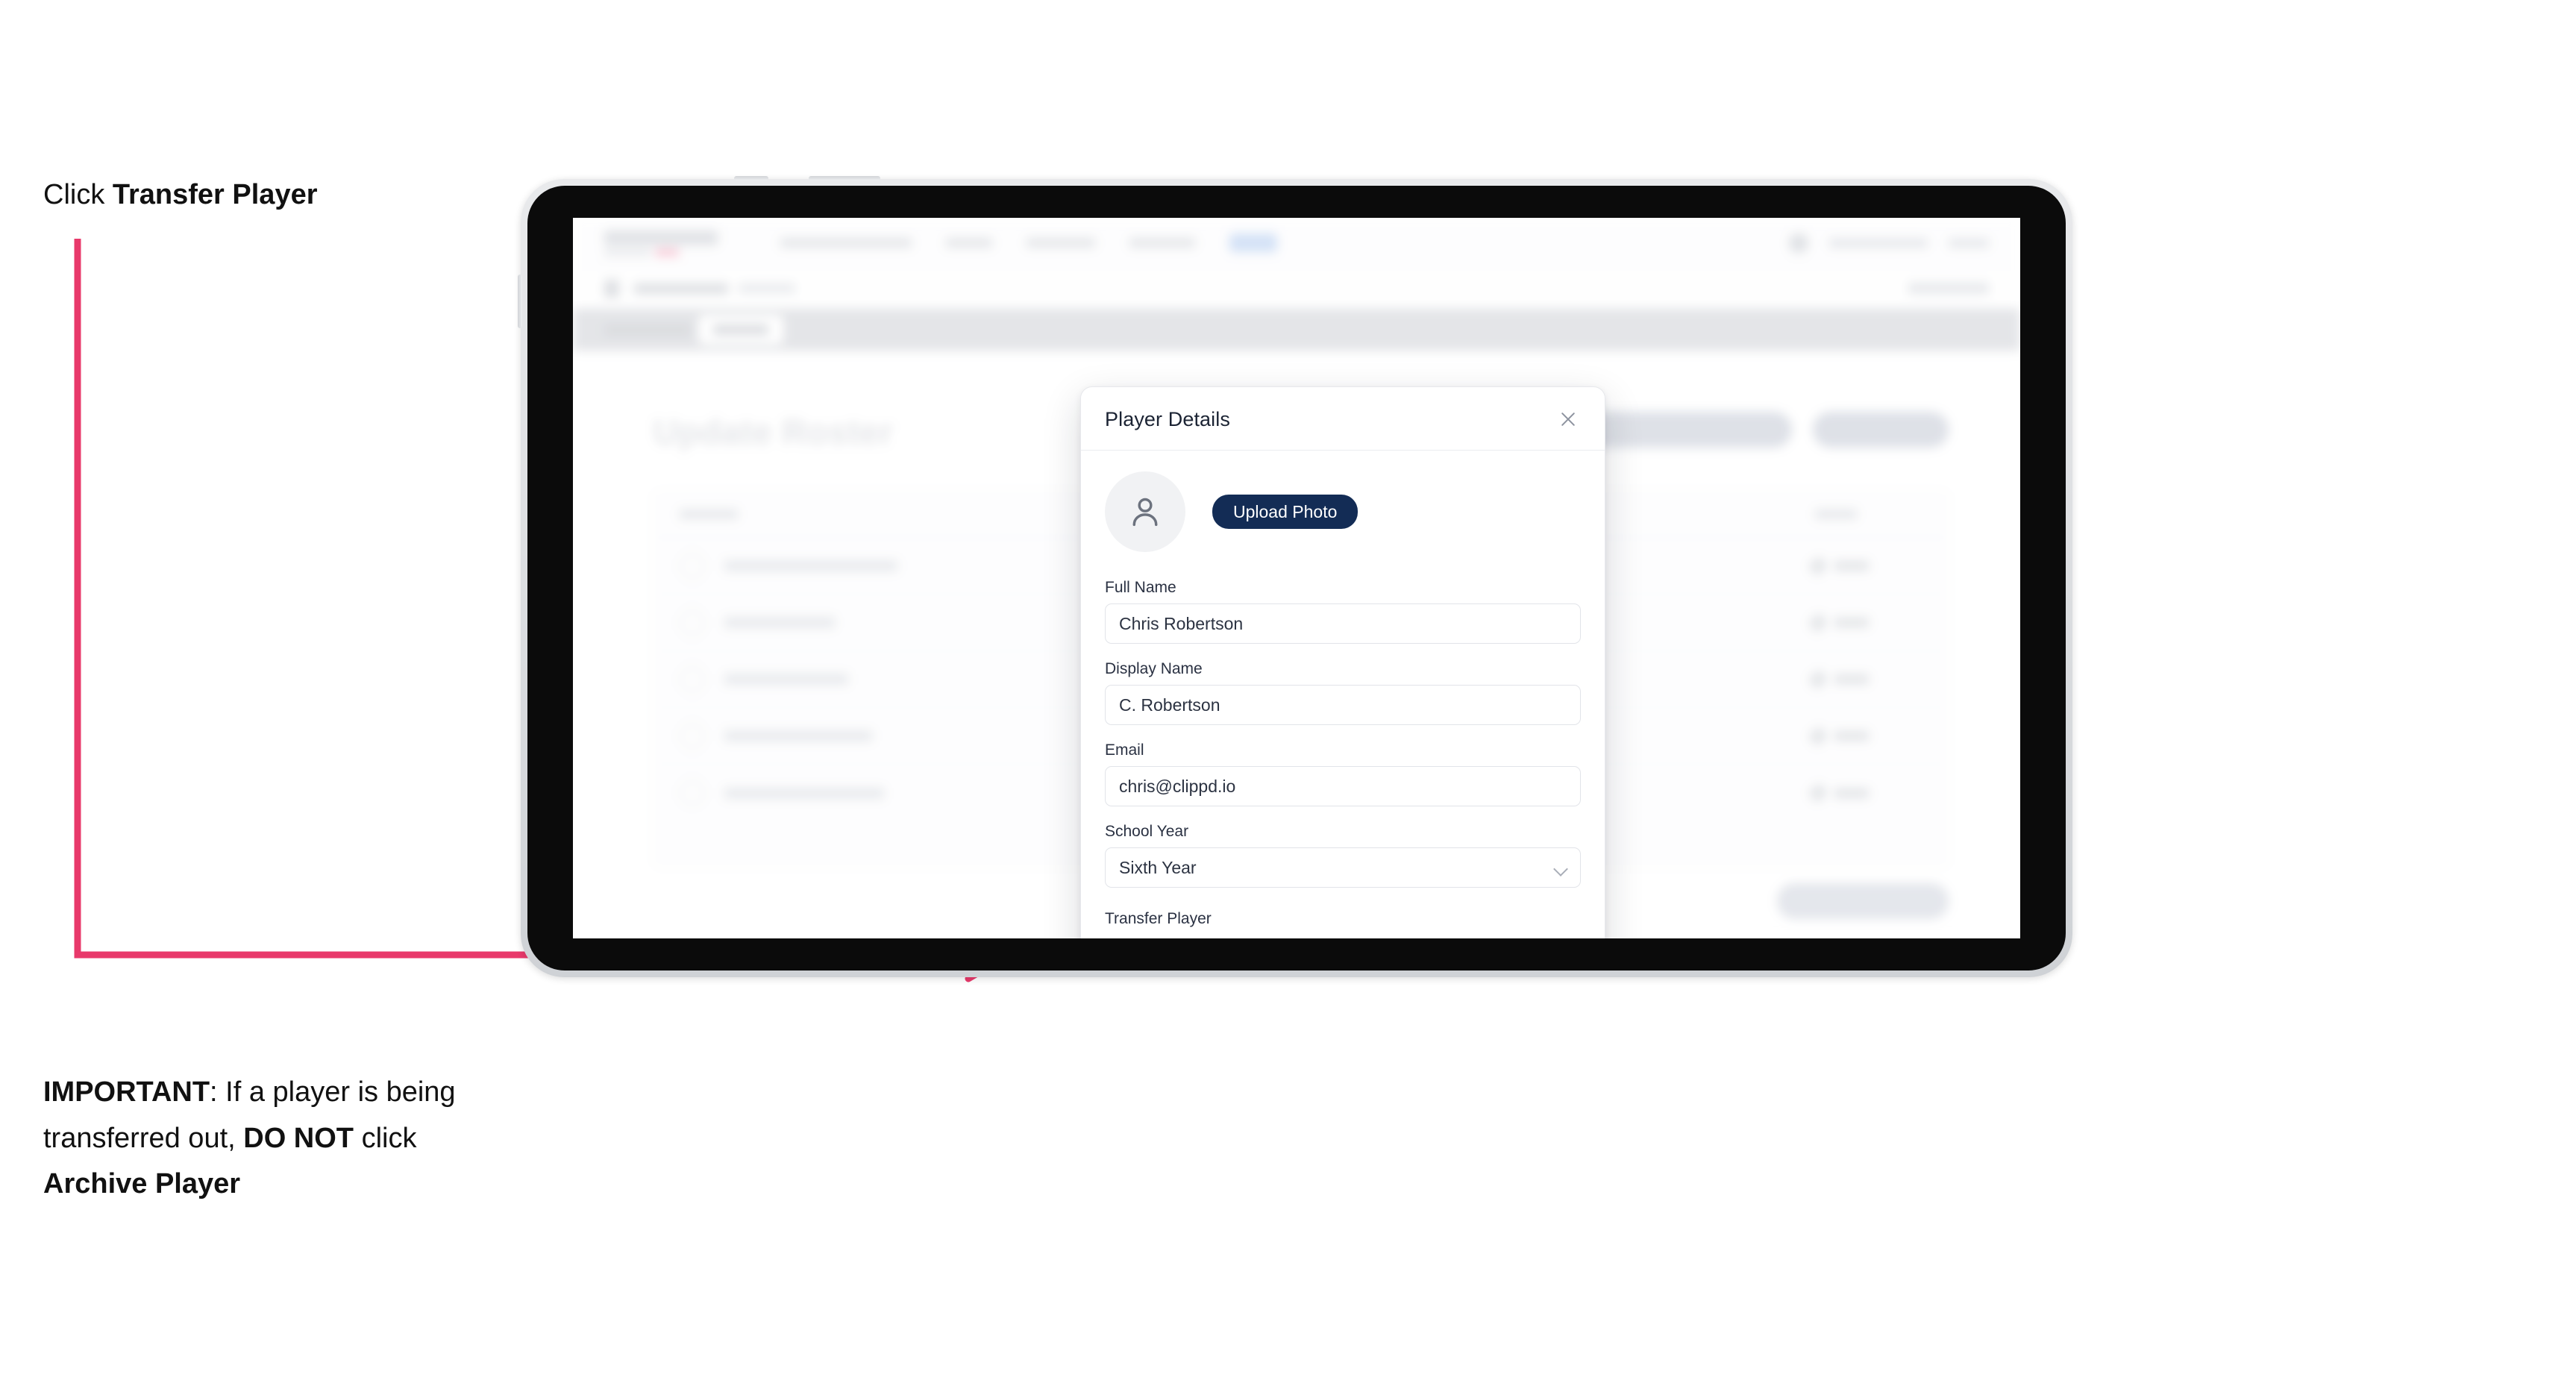  I want to click on field-display-name: Display Name, so click(1343, 692).